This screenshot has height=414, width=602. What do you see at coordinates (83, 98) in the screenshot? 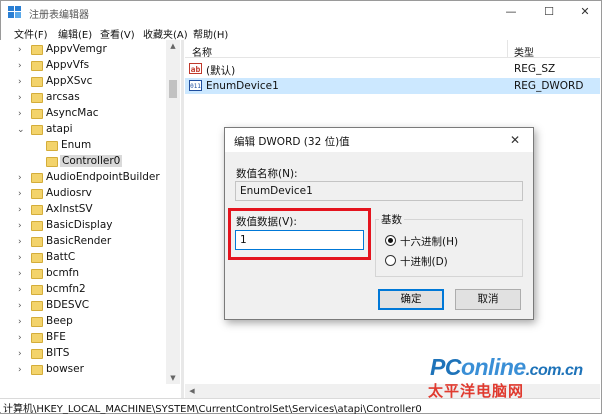
I see `tree-item-arcsas: › arcsas` at bounding box center [83, 98].